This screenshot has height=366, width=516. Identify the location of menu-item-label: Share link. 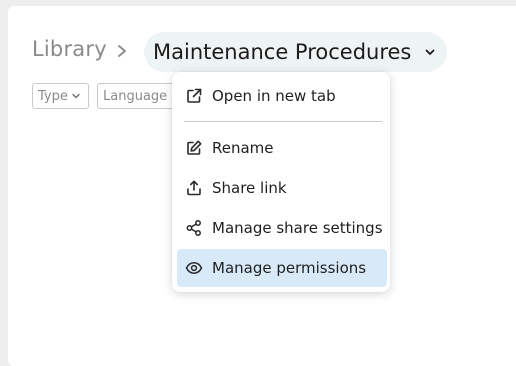
(249, 188).